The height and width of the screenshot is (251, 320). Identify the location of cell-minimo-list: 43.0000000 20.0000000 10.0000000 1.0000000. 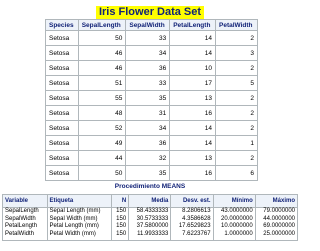
(234, 224).